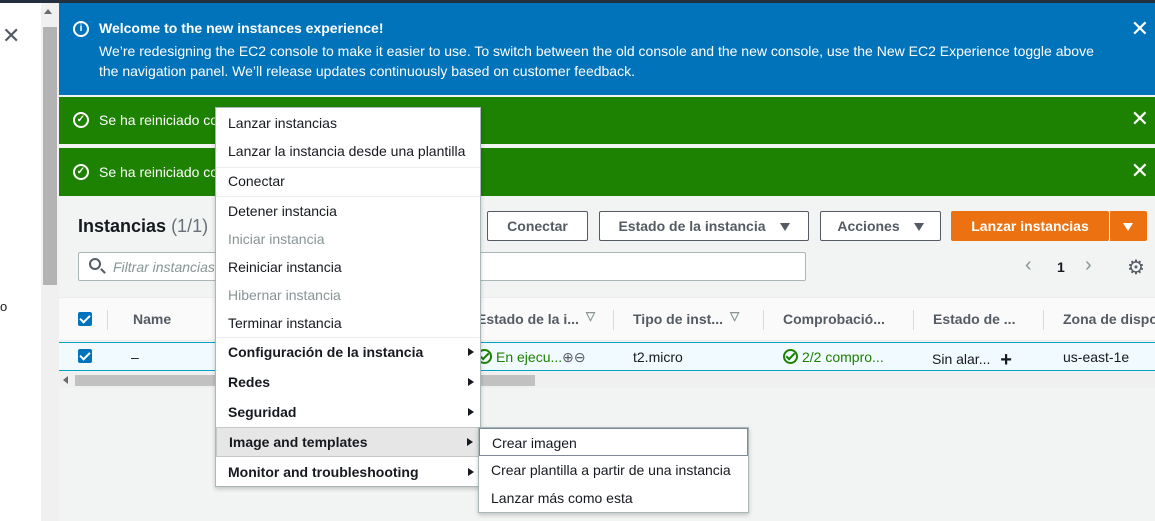 This screenshot has width=1155, height=521. What do you see at coordinates (326, 352) in the screenshot?
I see `menu-item-instance-settings-label: Configuración de la instancia` at bounding box center [326, 352].